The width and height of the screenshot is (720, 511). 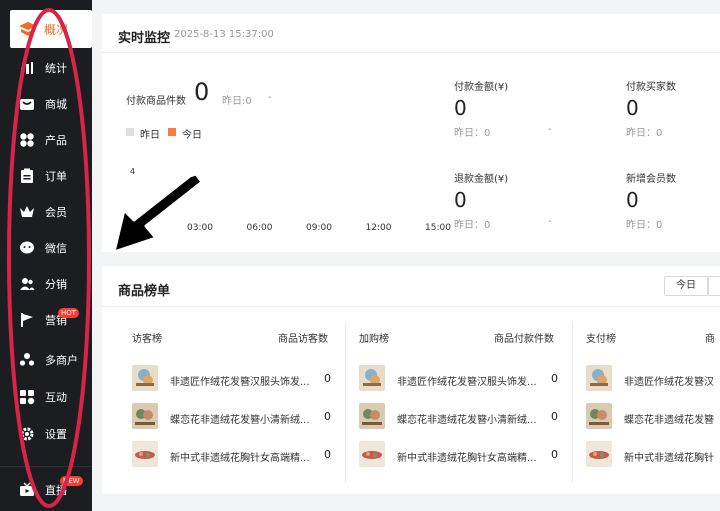 I want to click on sidebar-item-products: 产品, so click(x=46, y=140).